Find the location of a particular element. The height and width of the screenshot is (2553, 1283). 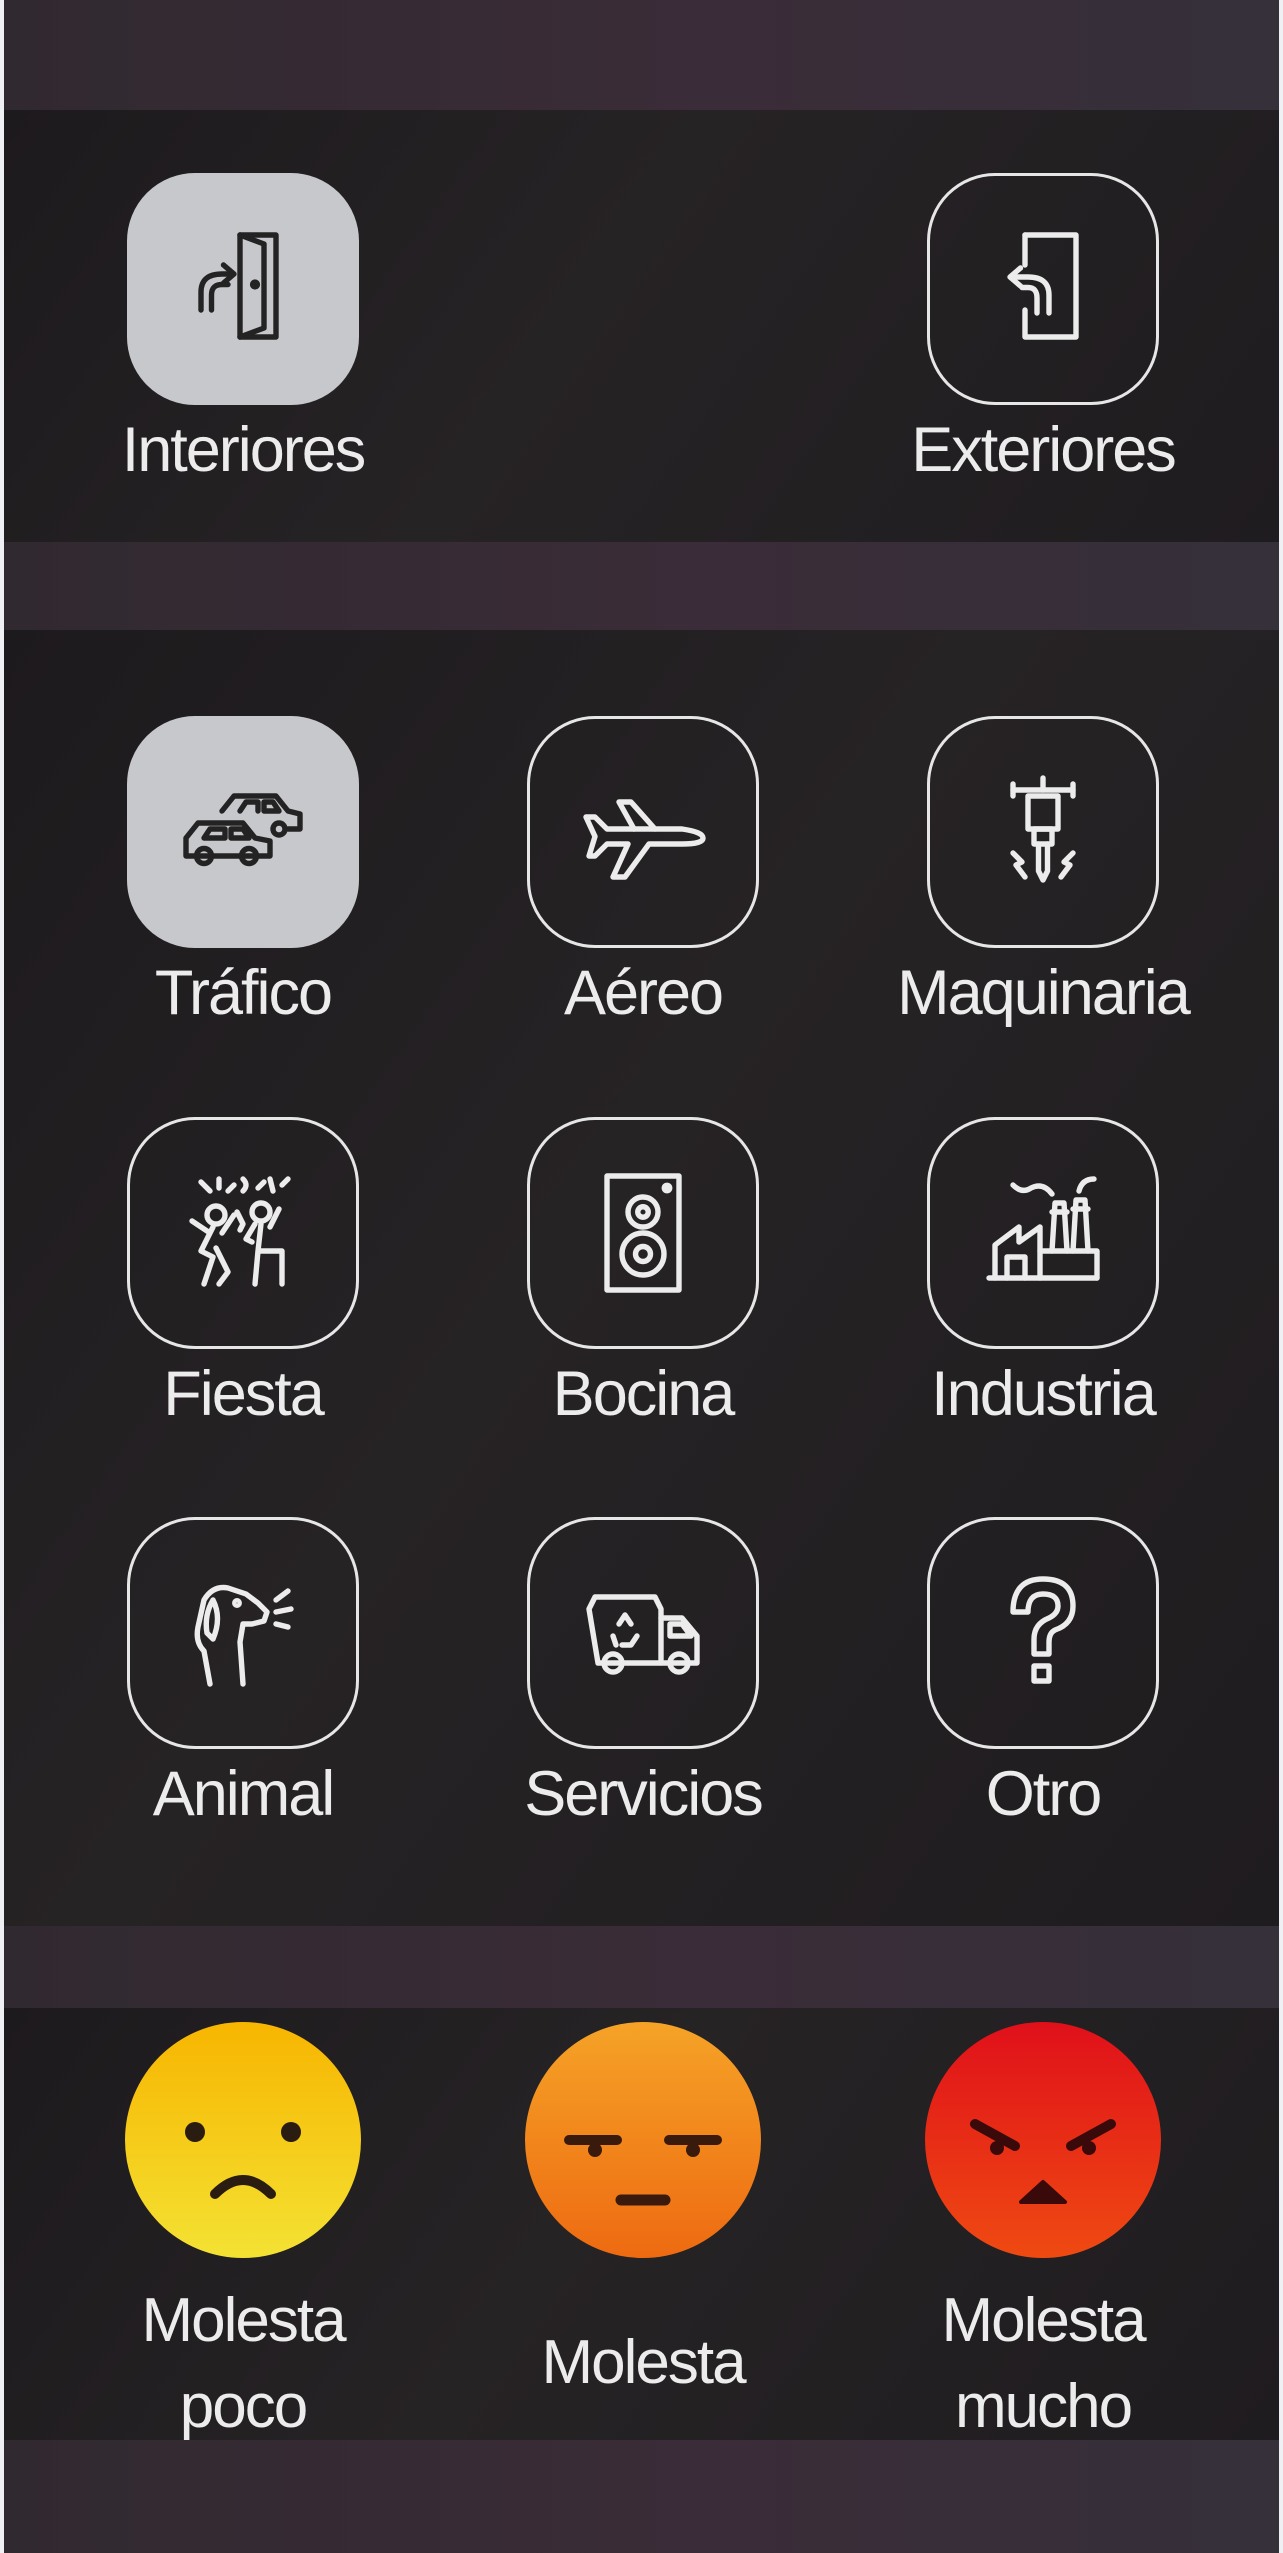

fiesta-label: Fiesta is located at coordinates (244, 1394).